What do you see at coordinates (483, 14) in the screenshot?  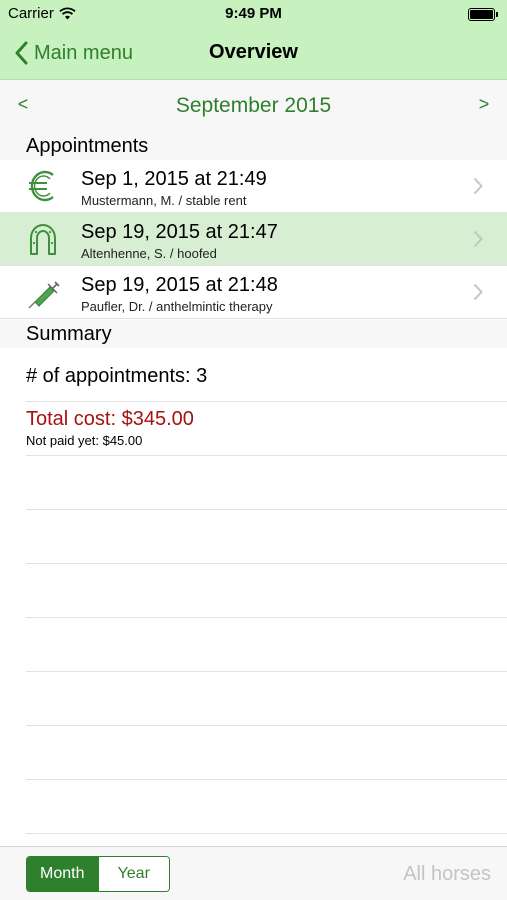 I see `battery-icon` at bounding box center [483, 14].